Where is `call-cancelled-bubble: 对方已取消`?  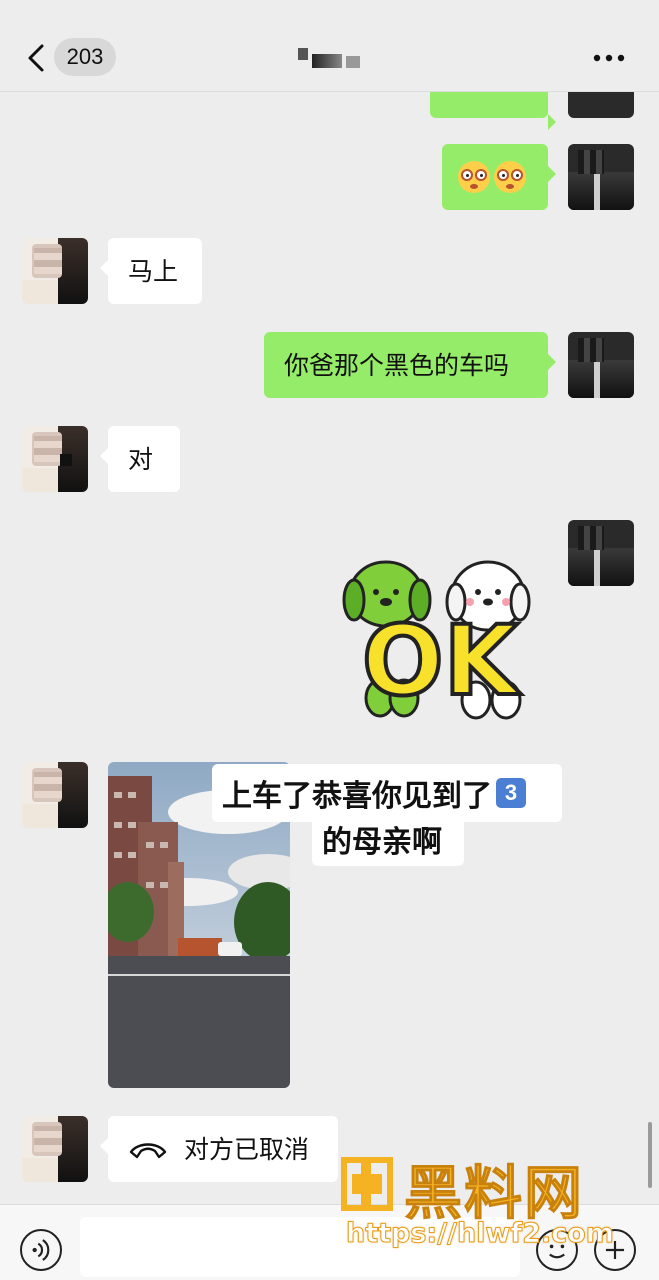
call-cancelled-bubble: 对方已取消 is located at coordinates (219, 1149).